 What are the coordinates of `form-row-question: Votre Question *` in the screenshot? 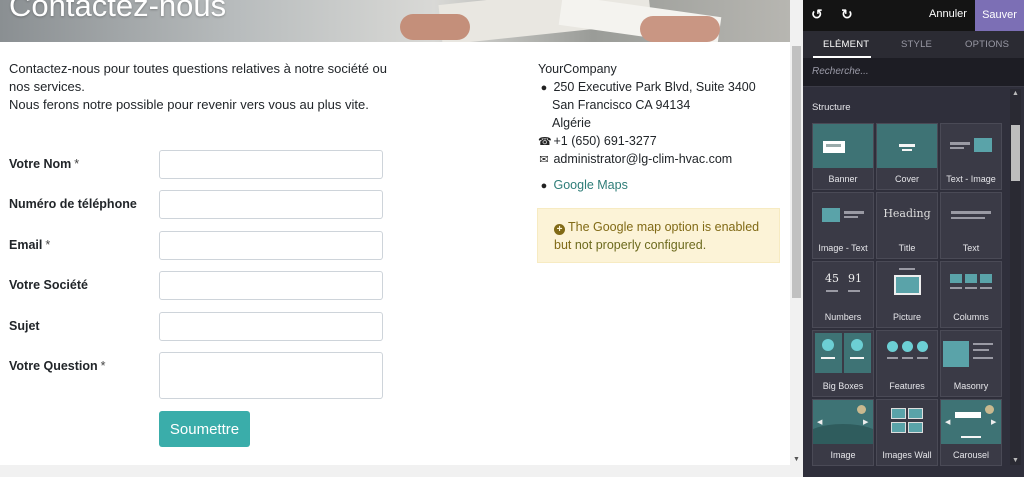 It's located at (199, 376).